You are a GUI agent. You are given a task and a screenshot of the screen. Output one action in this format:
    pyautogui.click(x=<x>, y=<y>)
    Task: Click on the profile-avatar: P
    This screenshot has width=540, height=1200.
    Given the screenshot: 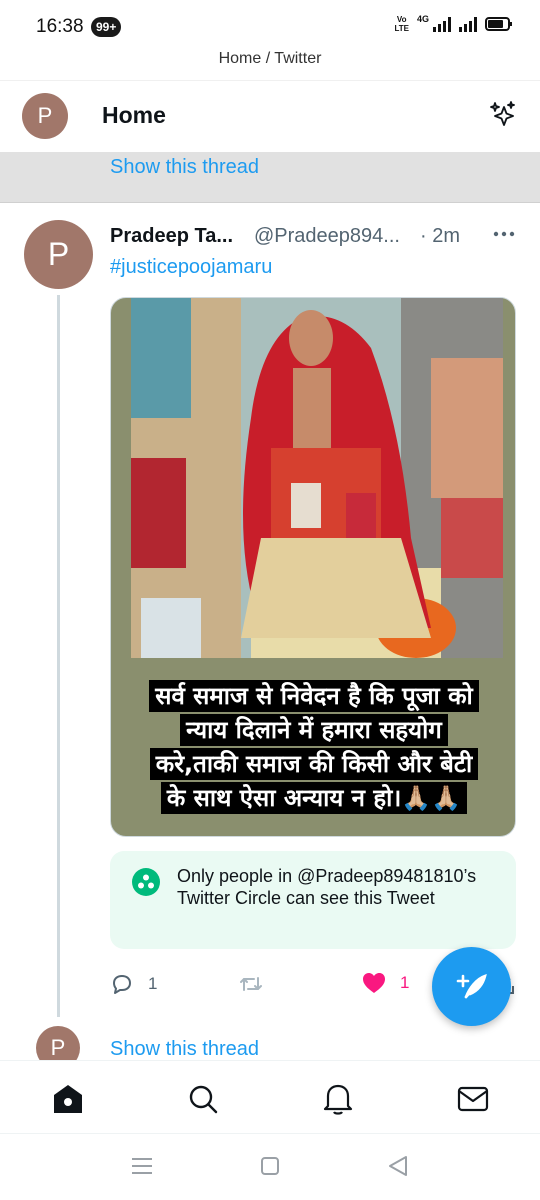 What is the action you would take?
    pyautogui.click(x=45, y=116)
    